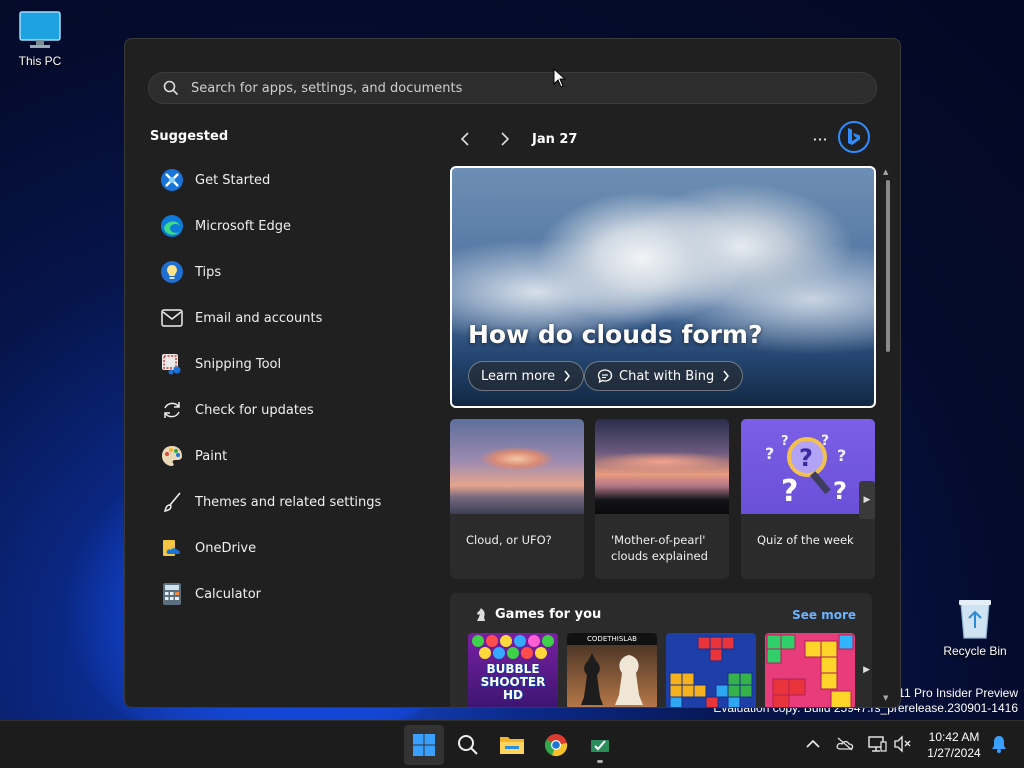  Describe the element at coordinates (820, 139) in the screenshot. I see `more-options-button: ···` at that location.